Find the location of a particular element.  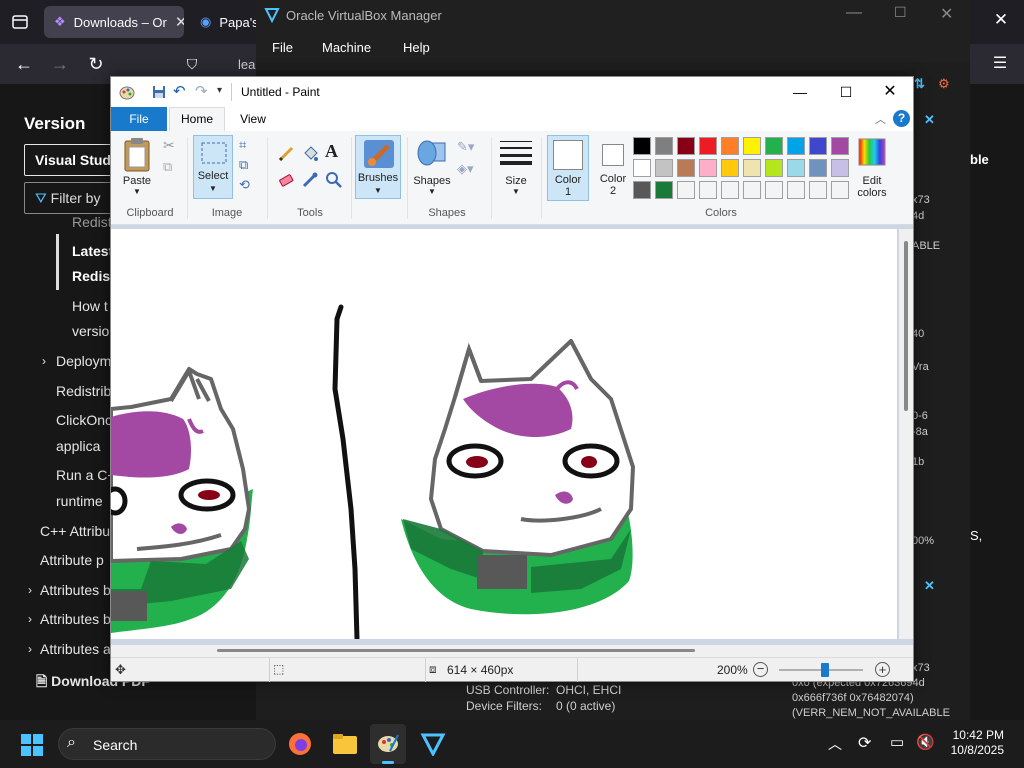

fill-icon: ◈▾ is located at coordinates (465, 169).